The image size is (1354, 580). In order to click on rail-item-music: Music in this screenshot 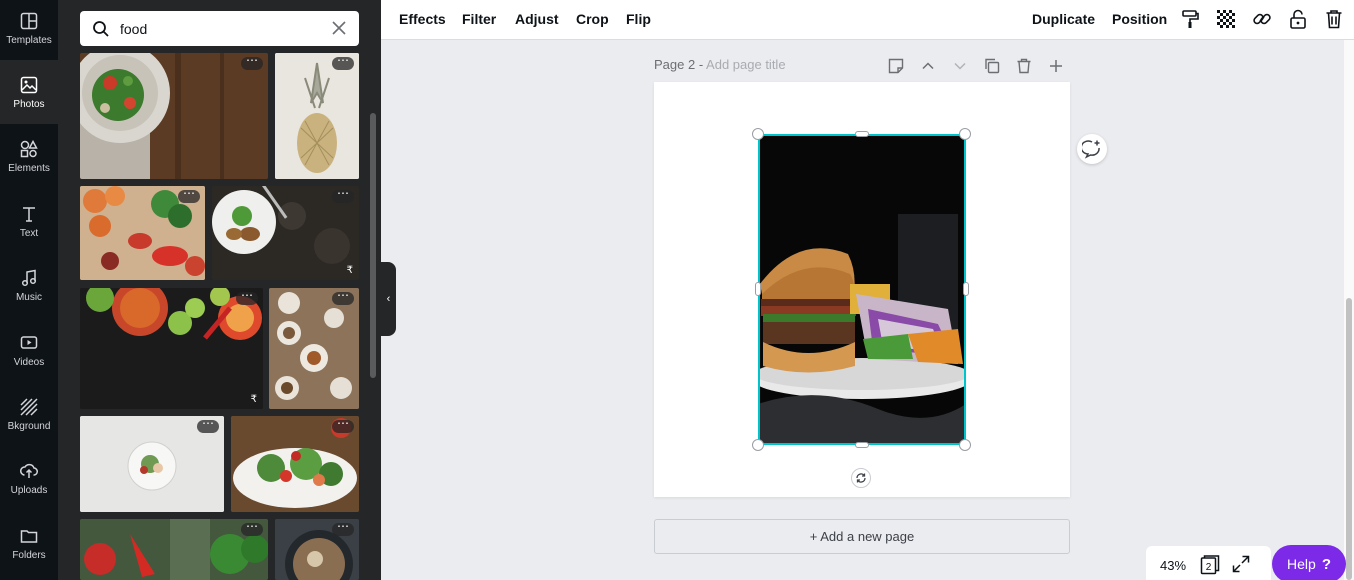, I will do `click(29, 285)`.